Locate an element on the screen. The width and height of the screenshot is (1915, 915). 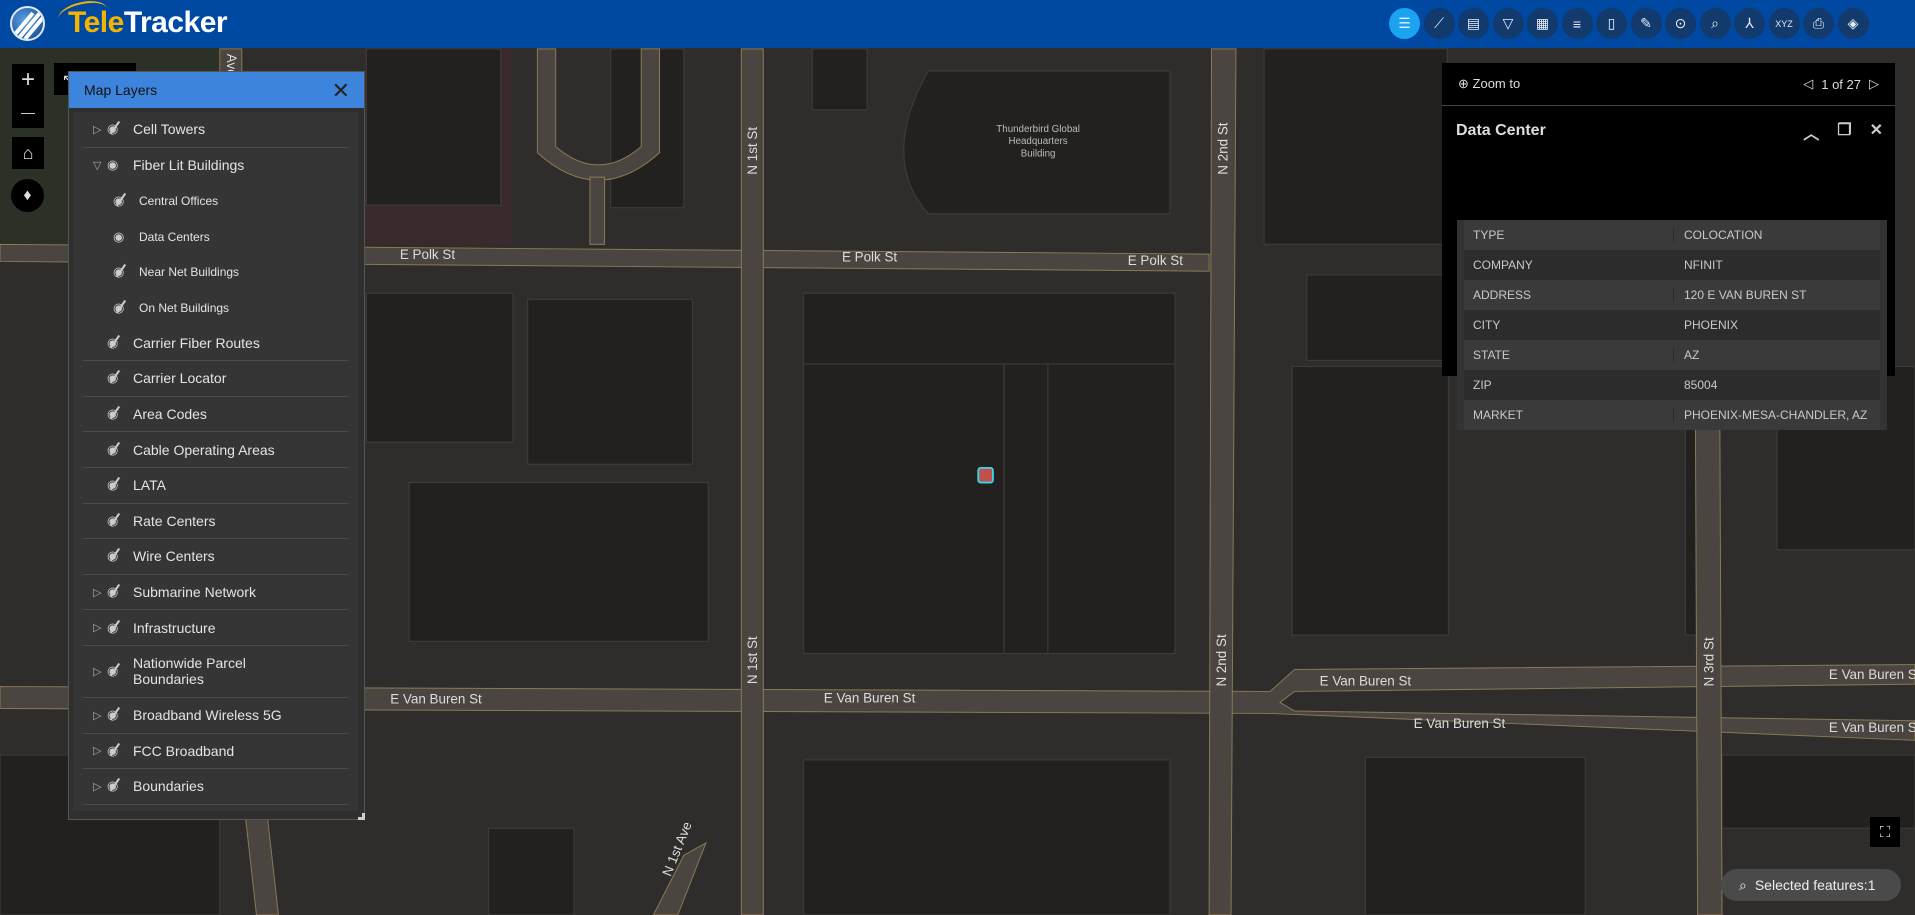
layer-label: Cable Operating Areas is located at coordinates (204, 449).